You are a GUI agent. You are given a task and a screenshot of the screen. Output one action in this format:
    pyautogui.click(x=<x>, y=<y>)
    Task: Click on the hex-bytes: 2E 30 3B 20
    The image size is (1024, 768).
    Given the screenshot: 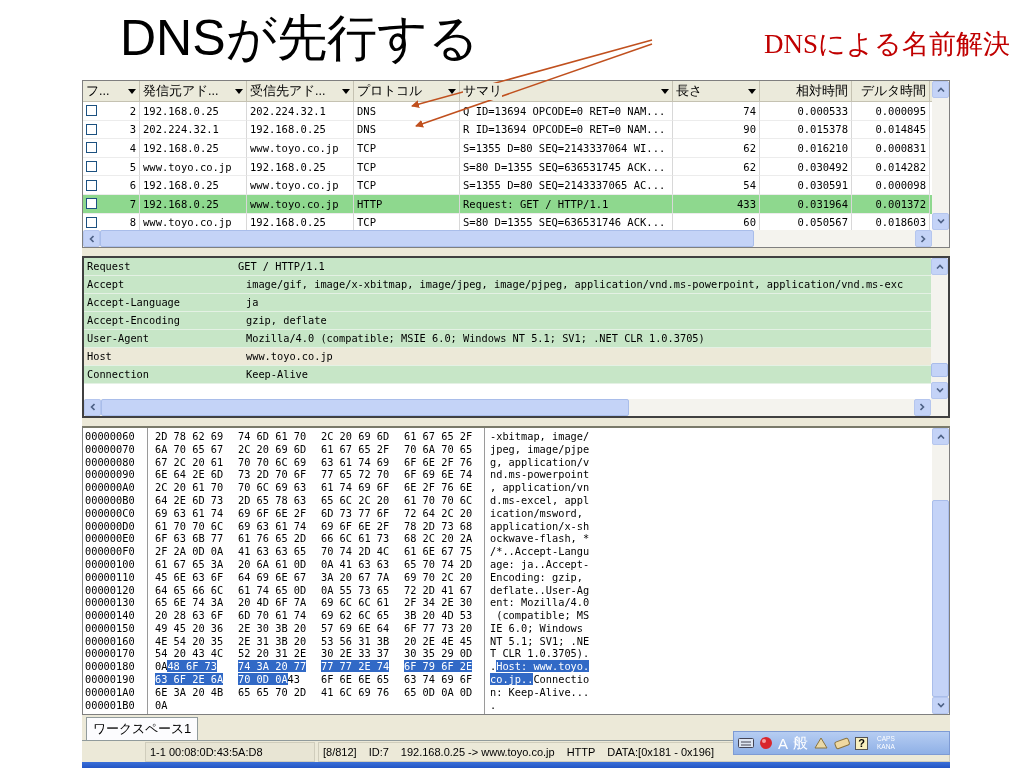 What is the action you would take?
    pyautogui.click(x=272, y=627)
    